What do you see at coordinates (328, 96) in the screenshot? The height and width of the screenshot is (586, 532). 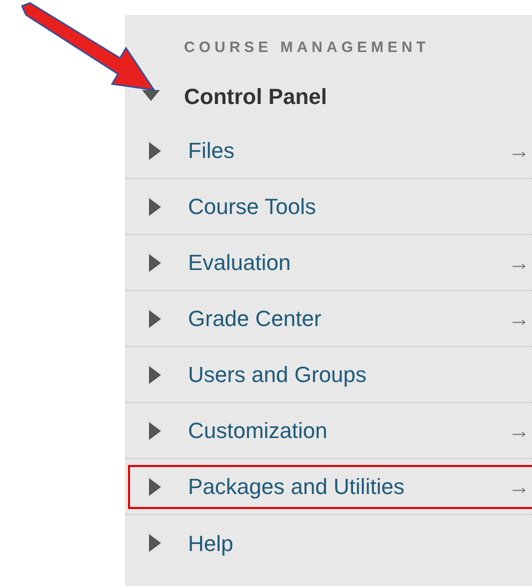 I see `control-panel-header: Control Panel` at bounding box center [328, 96].